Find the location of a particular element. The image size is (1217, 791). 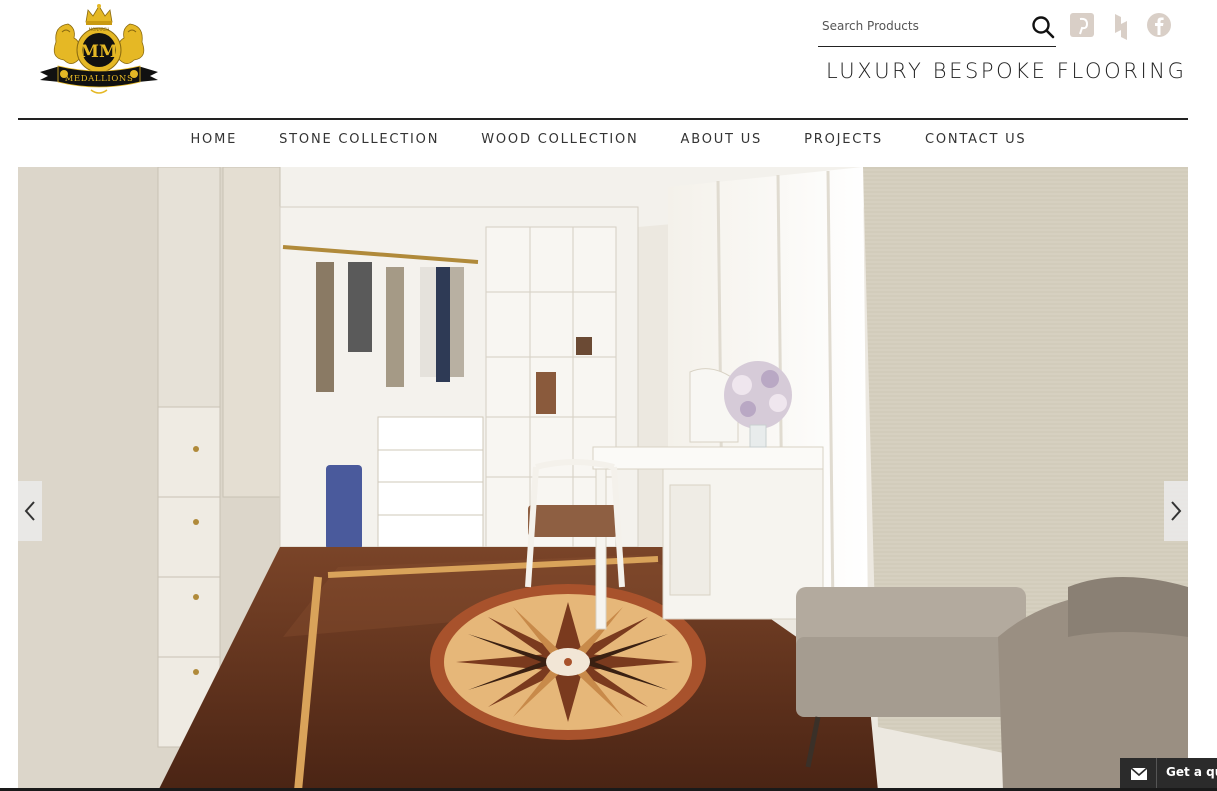

logo-top-text: MONARCH is located at coordinates (99, 29).